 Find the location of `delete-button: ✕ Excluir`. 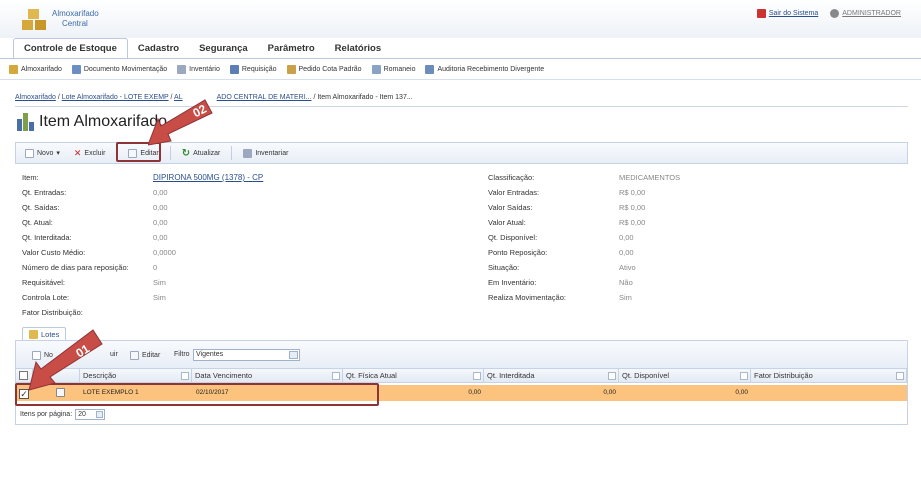

delete-button: ✕ Excluir is located at coordinates (90, 153).